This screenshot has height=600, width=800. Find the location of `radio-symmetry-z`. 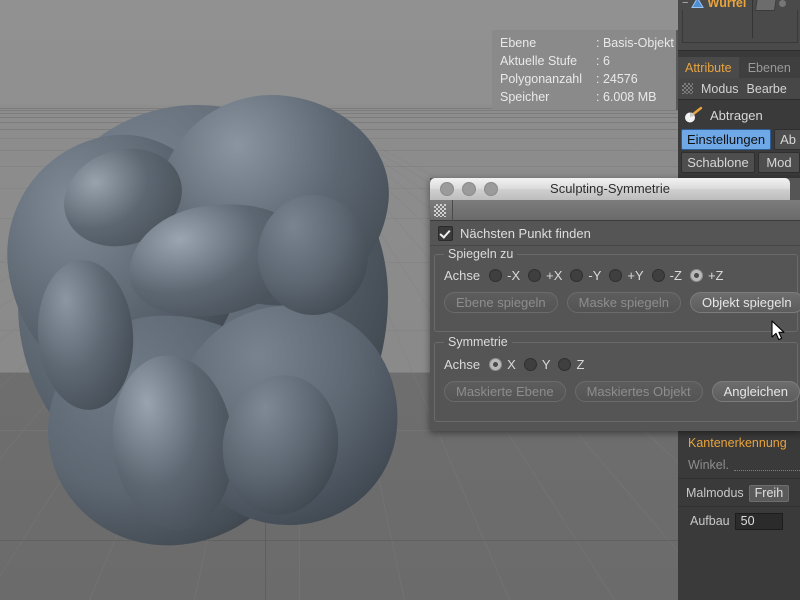

radio-symmetry-z is located at coordinates (565, 364).